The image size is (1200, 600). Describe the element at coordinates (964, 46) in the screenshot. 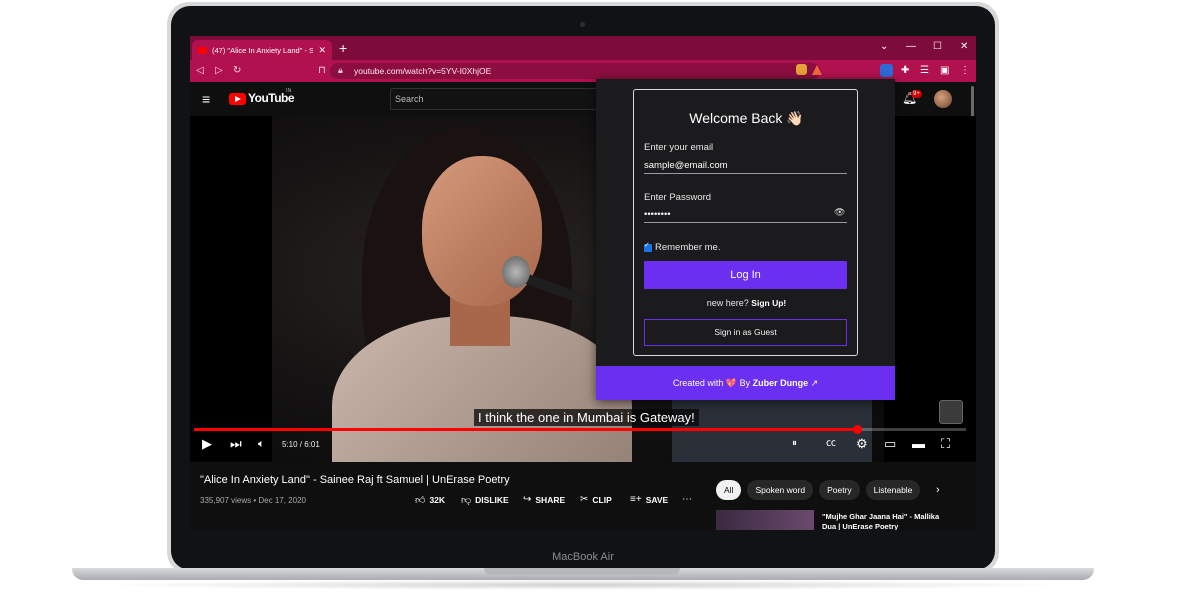

I see `close-window-icon: ✕` at that location.